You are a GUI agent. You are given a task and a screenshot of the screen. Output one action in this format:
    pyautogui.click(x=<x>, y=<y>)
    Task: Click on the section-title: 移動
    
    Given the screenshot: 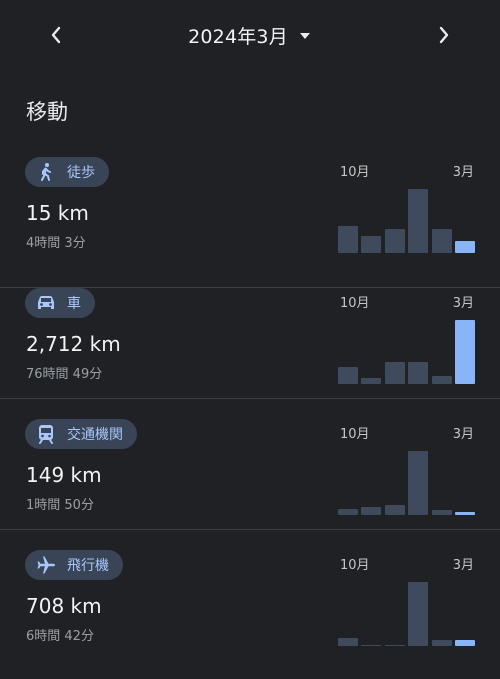 What is the action you would take?
    pyautogui.click(x=47, y=112)
    